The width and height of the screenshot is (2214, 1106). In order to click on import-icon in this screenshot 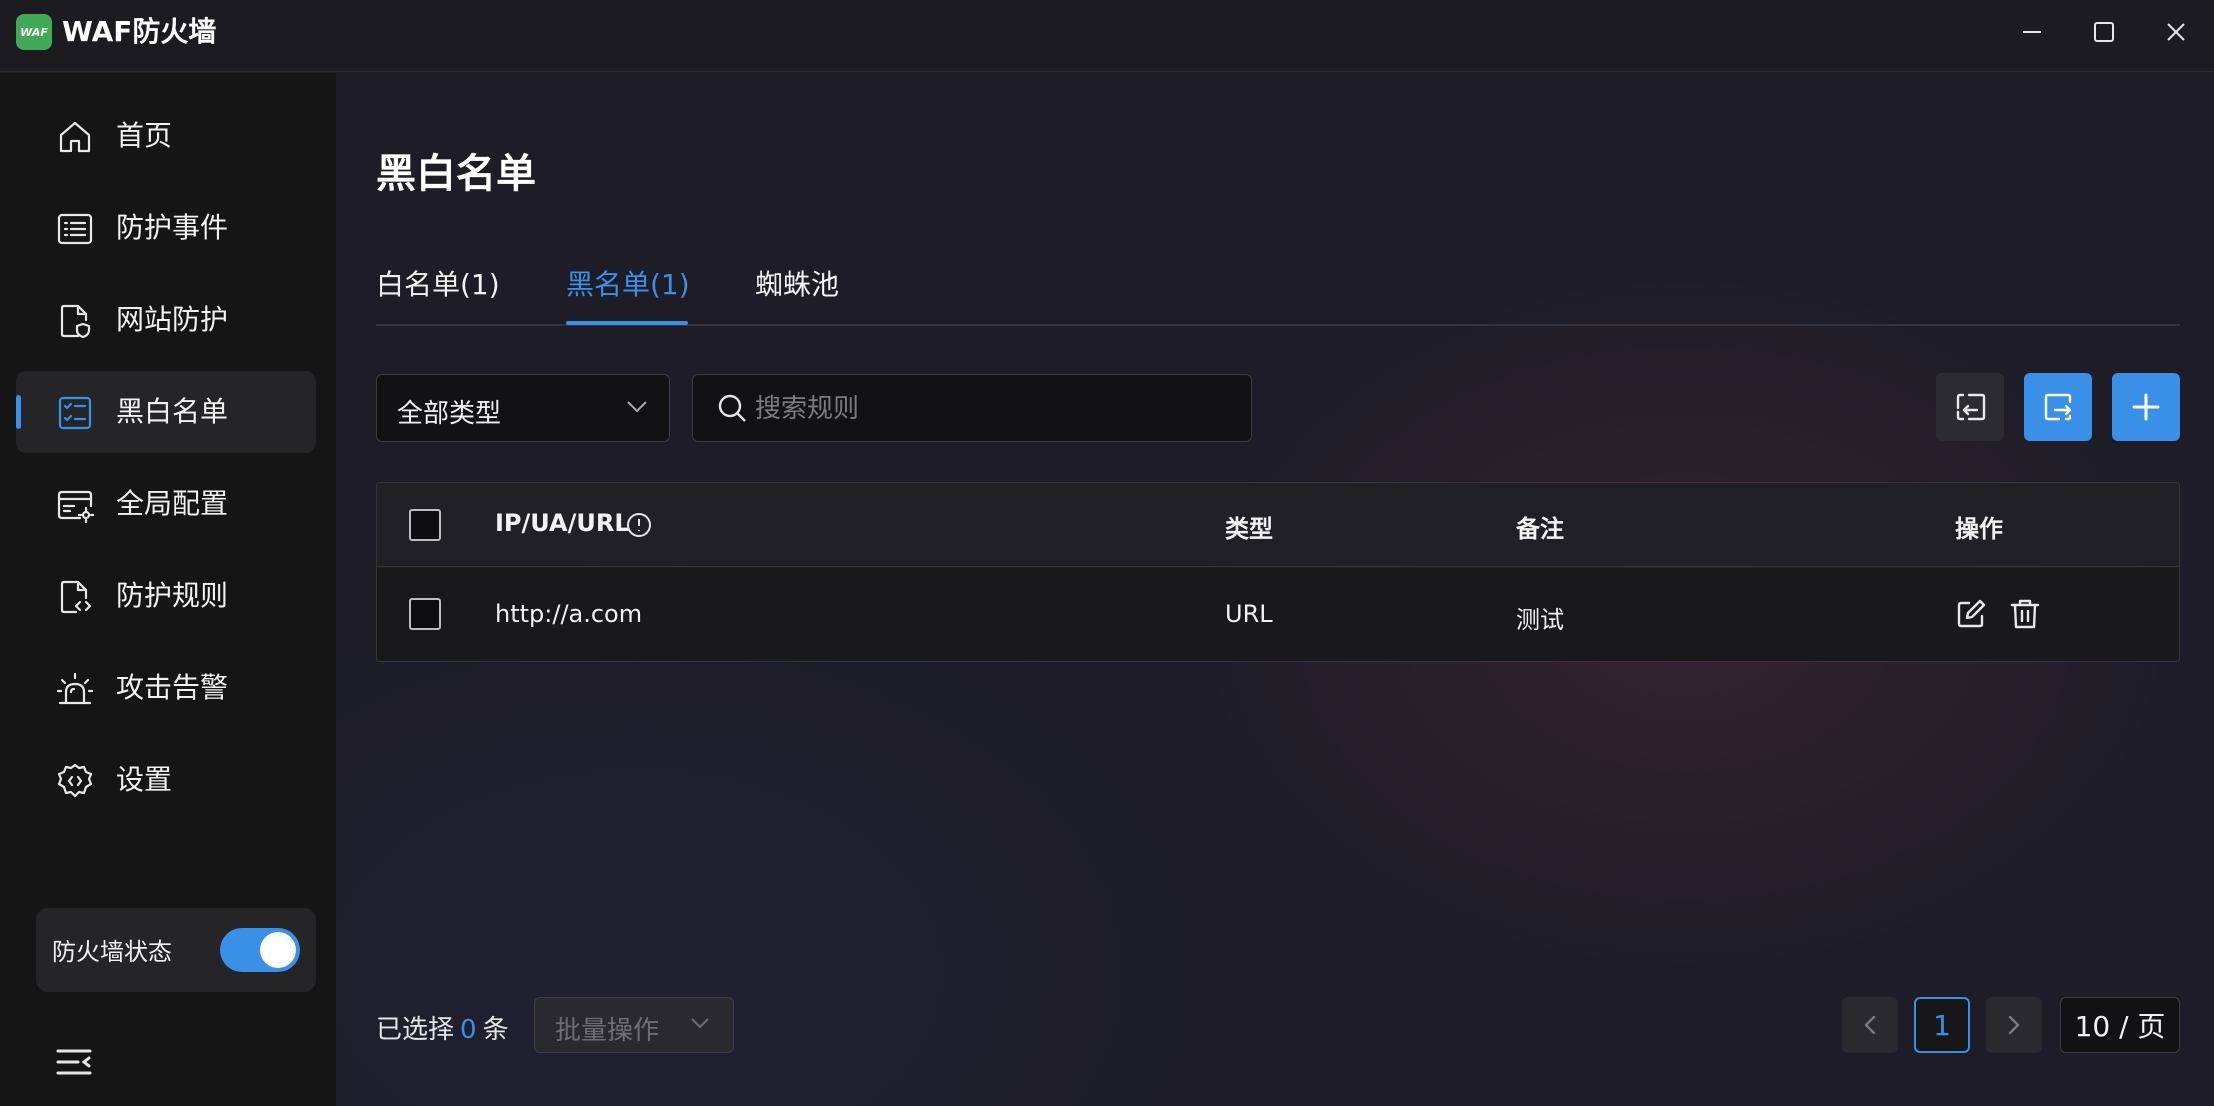, I will do `click(1971, 407)`.